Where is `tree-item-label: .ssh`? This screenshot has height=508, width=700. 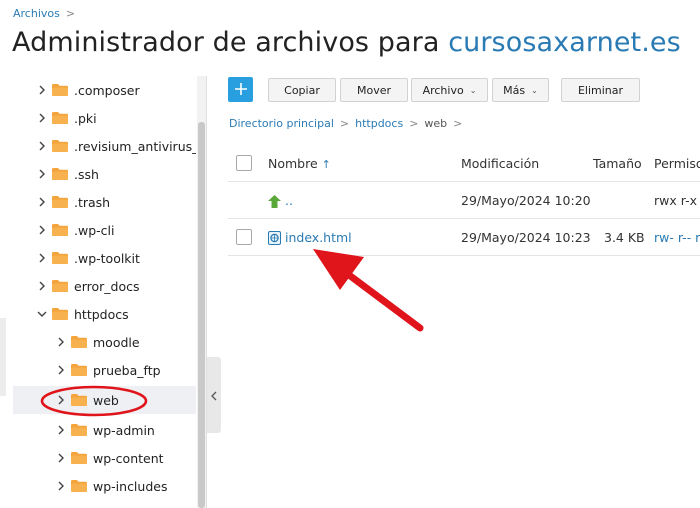
tree-item-label: .ssh is located at coordinates (86, 174).